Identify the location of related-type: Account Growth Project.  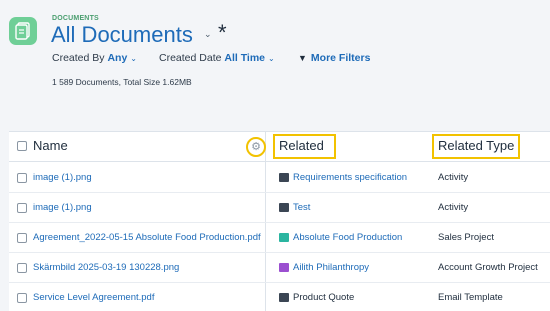
(488, 267).